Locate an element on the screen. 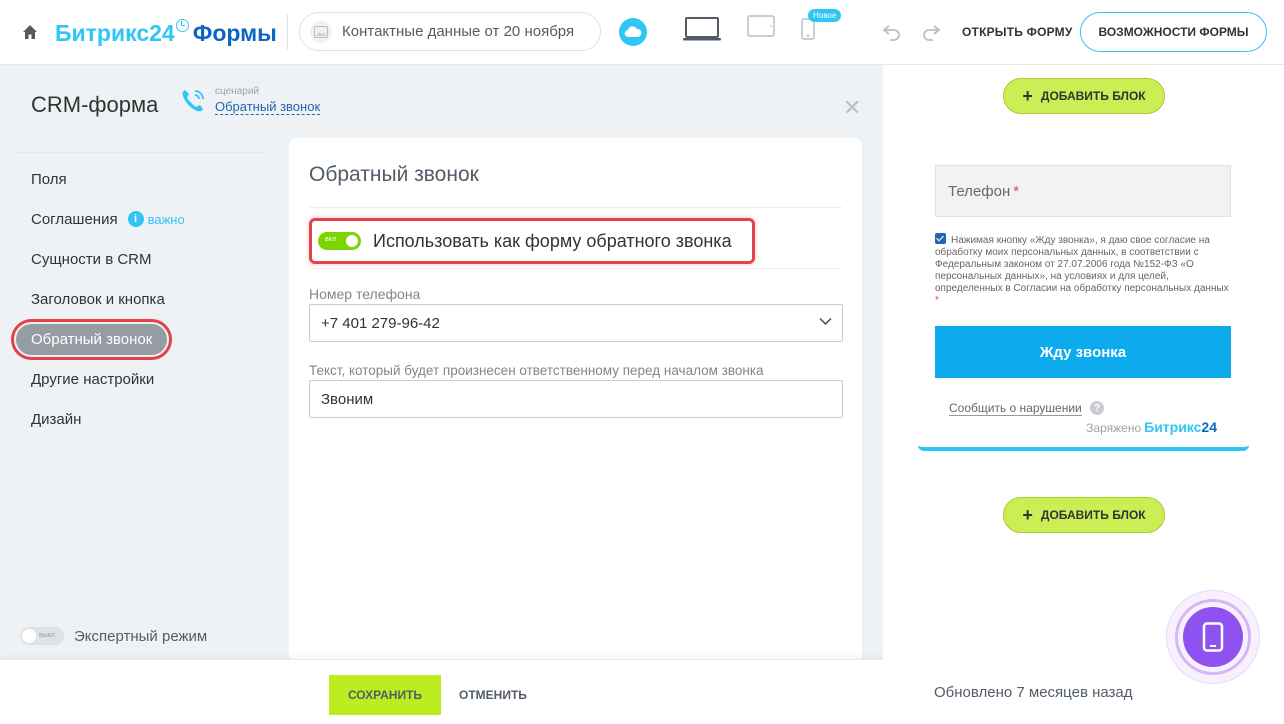  phone-number-label: Номер телефона is located at coordinates (365, 294).